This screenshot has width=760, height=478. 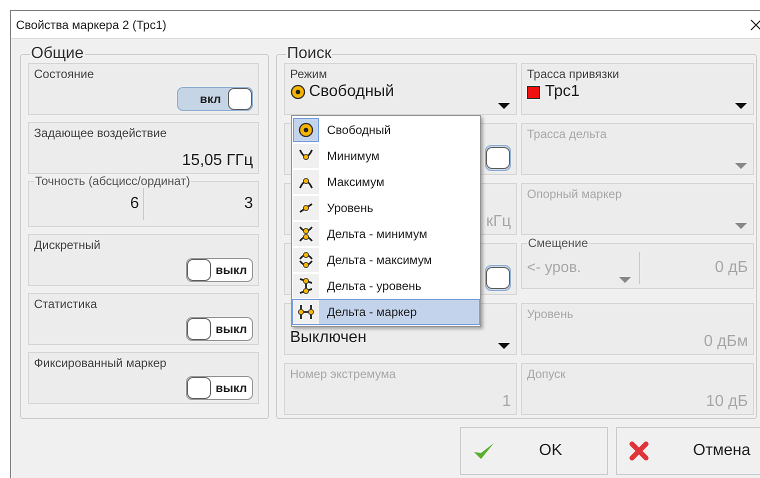 What do you see at coordinates (86, 204) in the screenshot?
I see `setting-value: 6` at bounding box center [86, 204].